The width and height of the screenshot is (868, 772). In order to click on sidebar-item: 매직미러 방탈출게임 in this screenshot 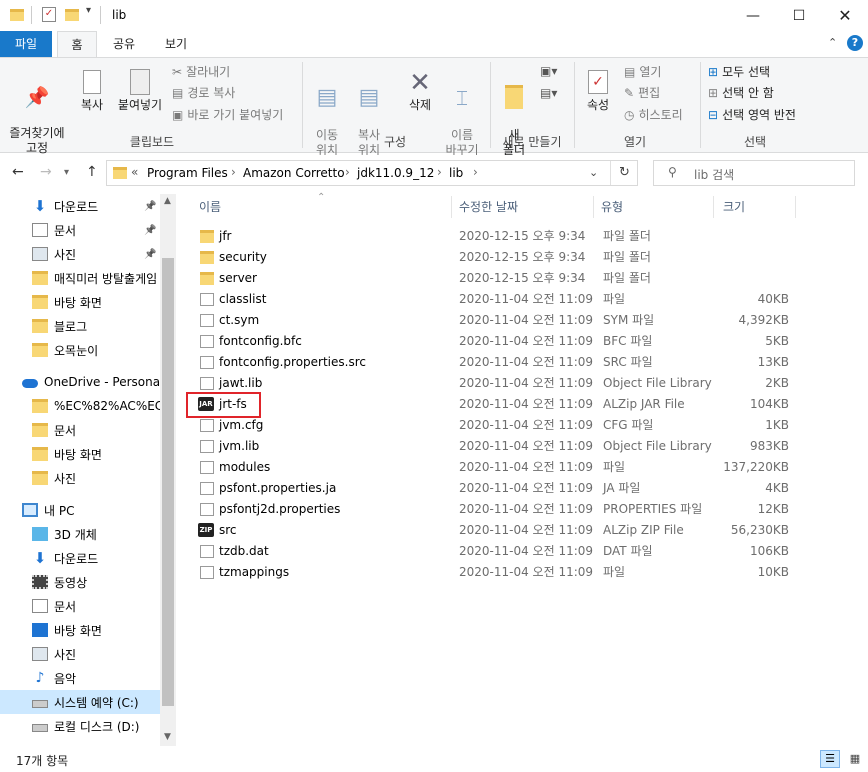, I will do `click(80, 278)`.